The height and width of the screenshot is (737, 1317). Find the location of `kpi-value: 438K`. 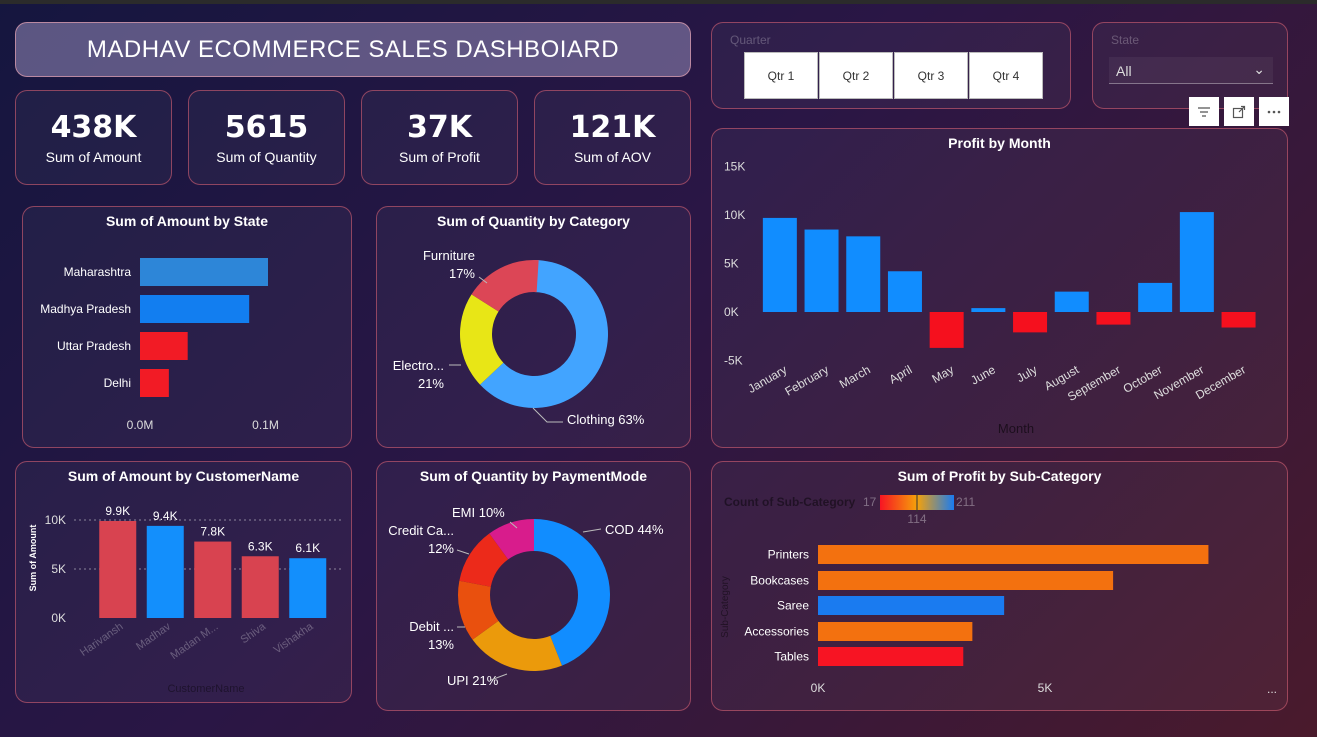

kpi-value: 438K is located at coordinates (93, 127).